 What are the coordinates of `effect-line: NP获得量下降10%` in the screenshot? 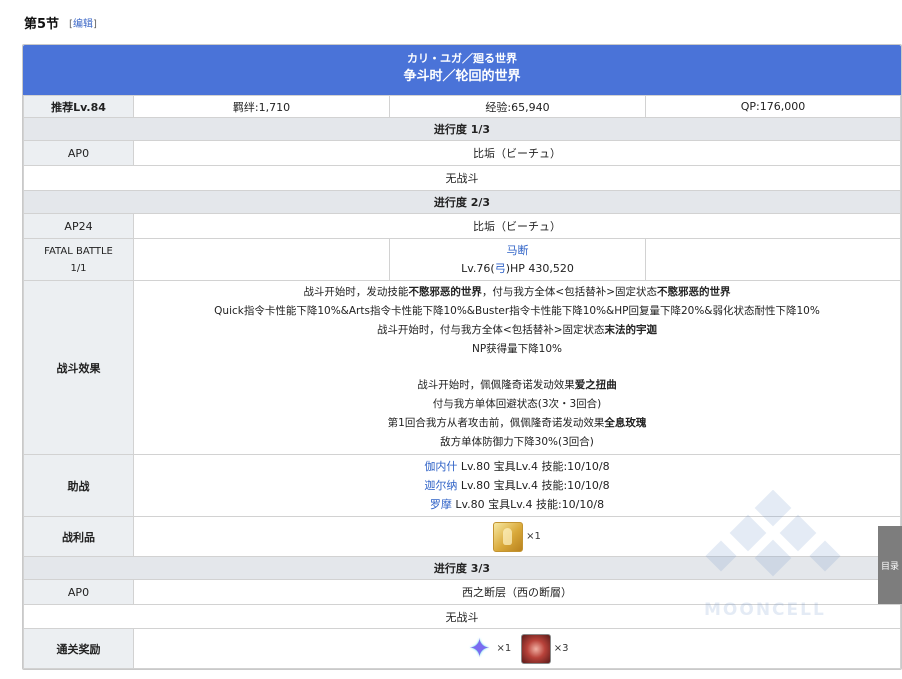 It's located at (517, 349).